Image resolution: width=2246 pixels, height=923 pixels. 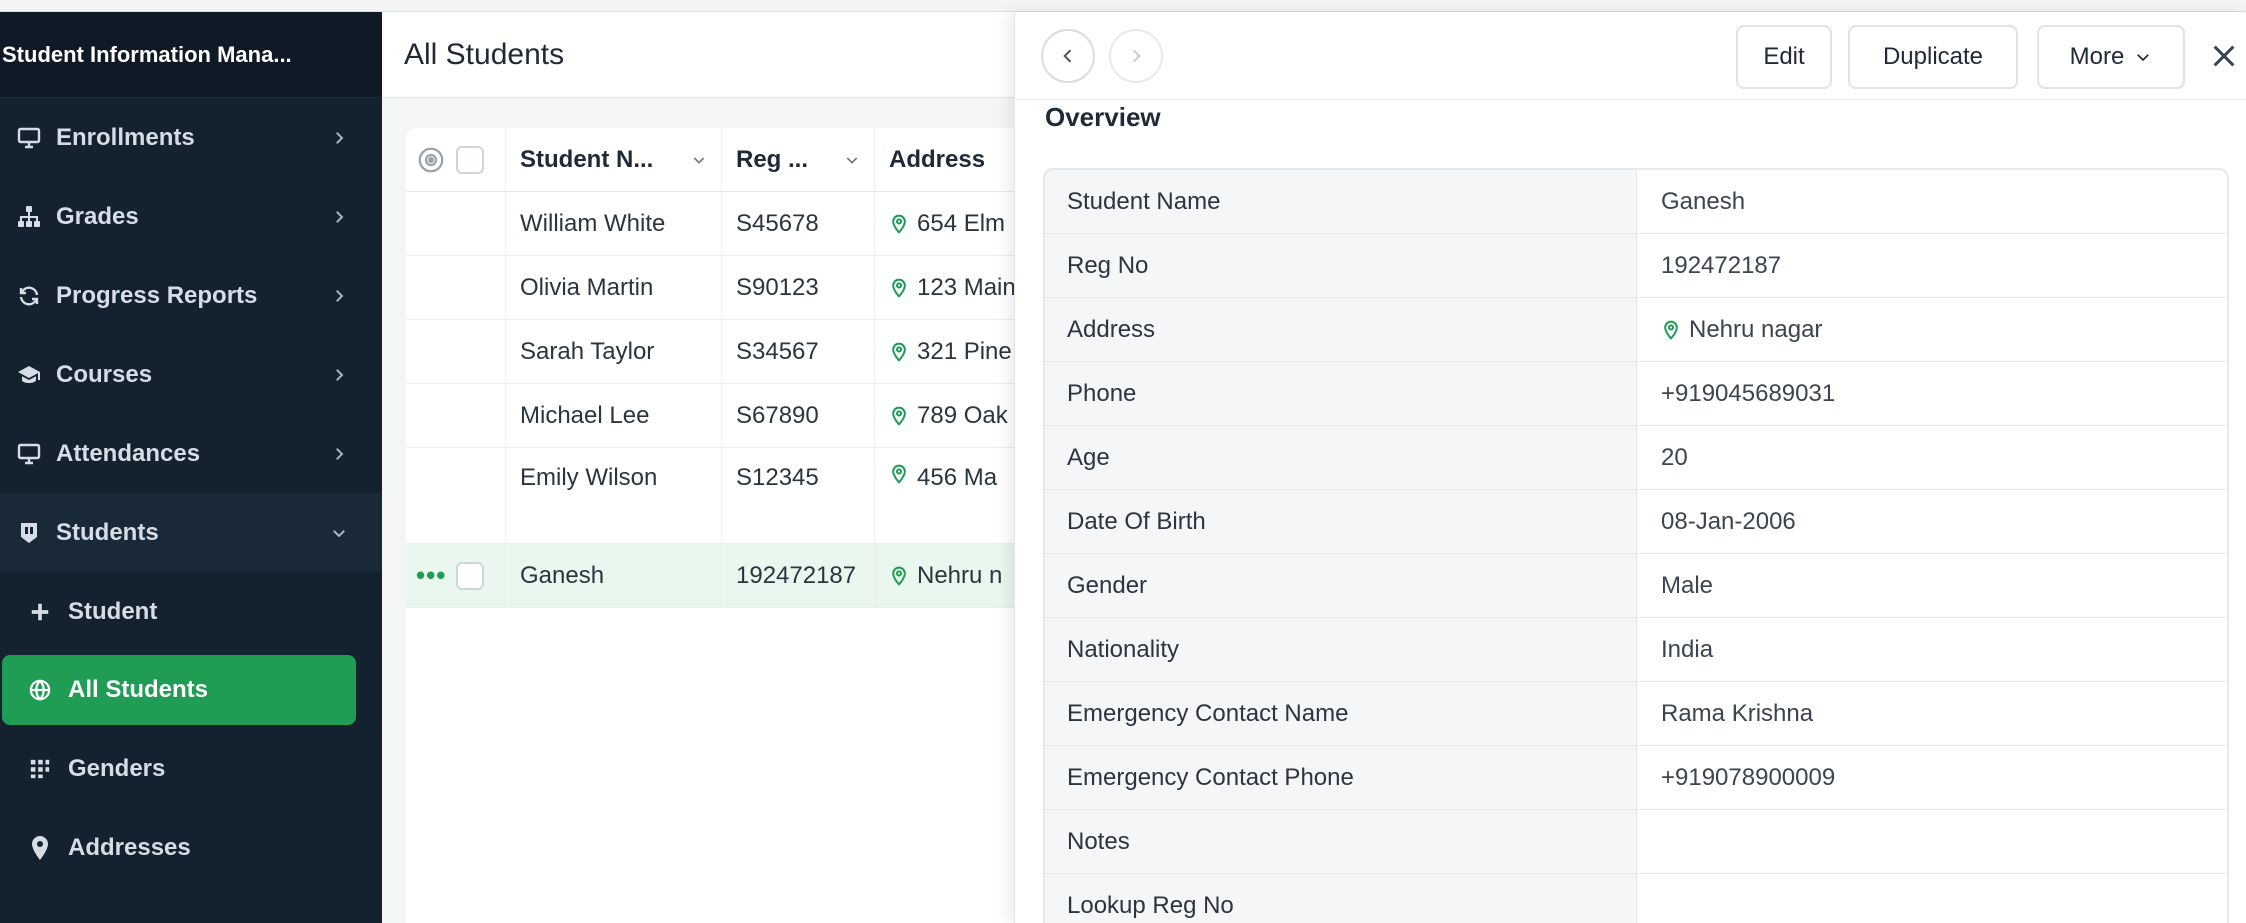 I want to click on sidebar-item-courses: Courses, so click(x=191, y=374).